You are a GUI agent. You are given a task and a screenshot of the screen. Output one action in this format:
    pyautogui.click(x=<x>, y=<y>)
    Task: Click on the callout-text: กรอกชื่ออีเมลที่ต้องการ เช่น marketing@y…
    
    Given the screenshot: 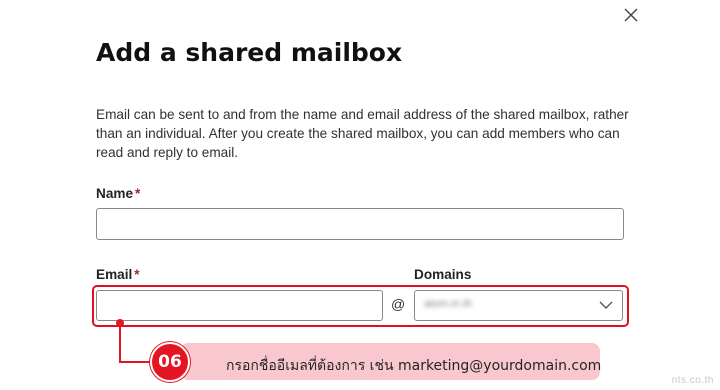 What is the action you would take?
    pyautogui.click(x=414, y=366)
    